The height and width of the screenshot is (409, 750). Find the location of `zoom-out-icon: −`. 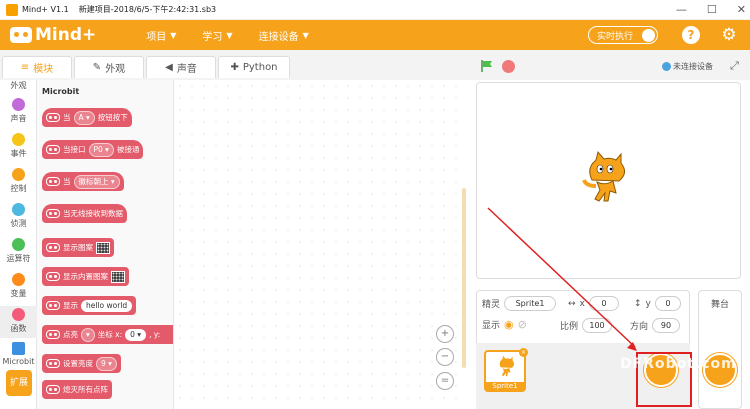

zoom-out-icon: − is located at coordinates (445, 357).